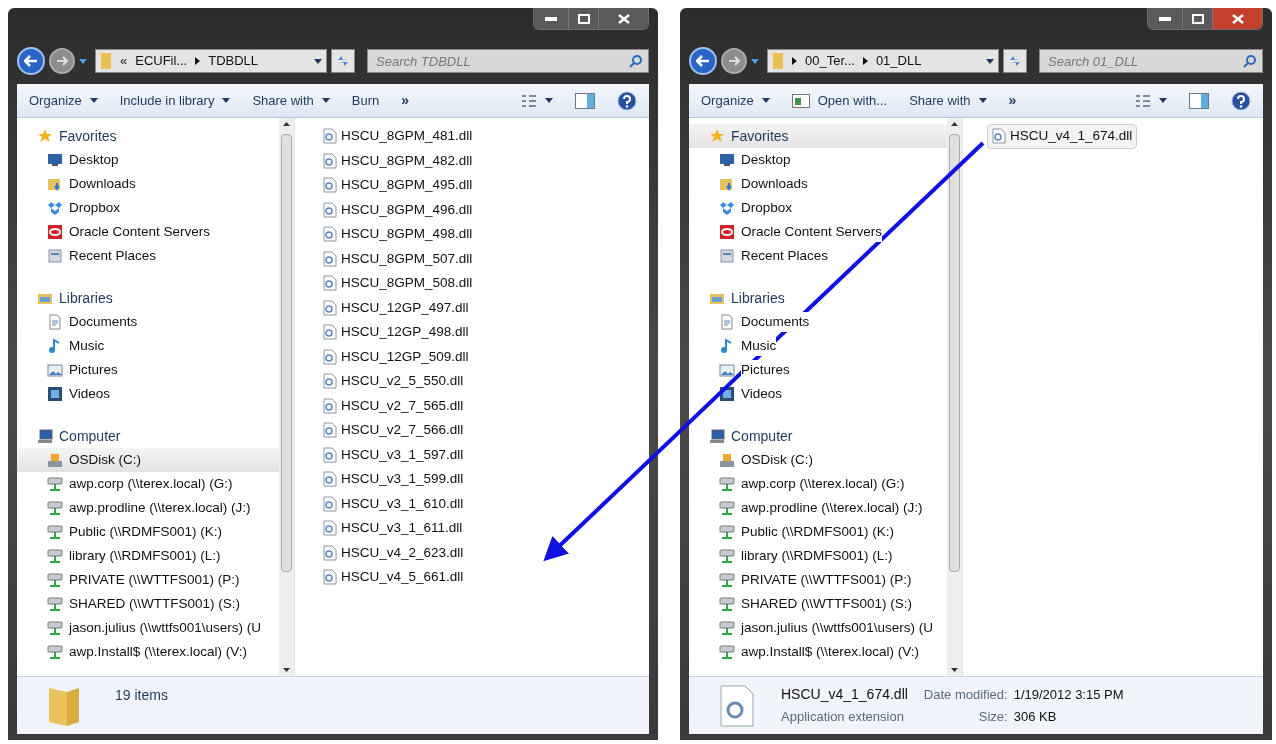  What do you see at coordinates (365, 100) in the screenshot?
I see `toolbar-button: Burn` at bounding box center [365, 100].